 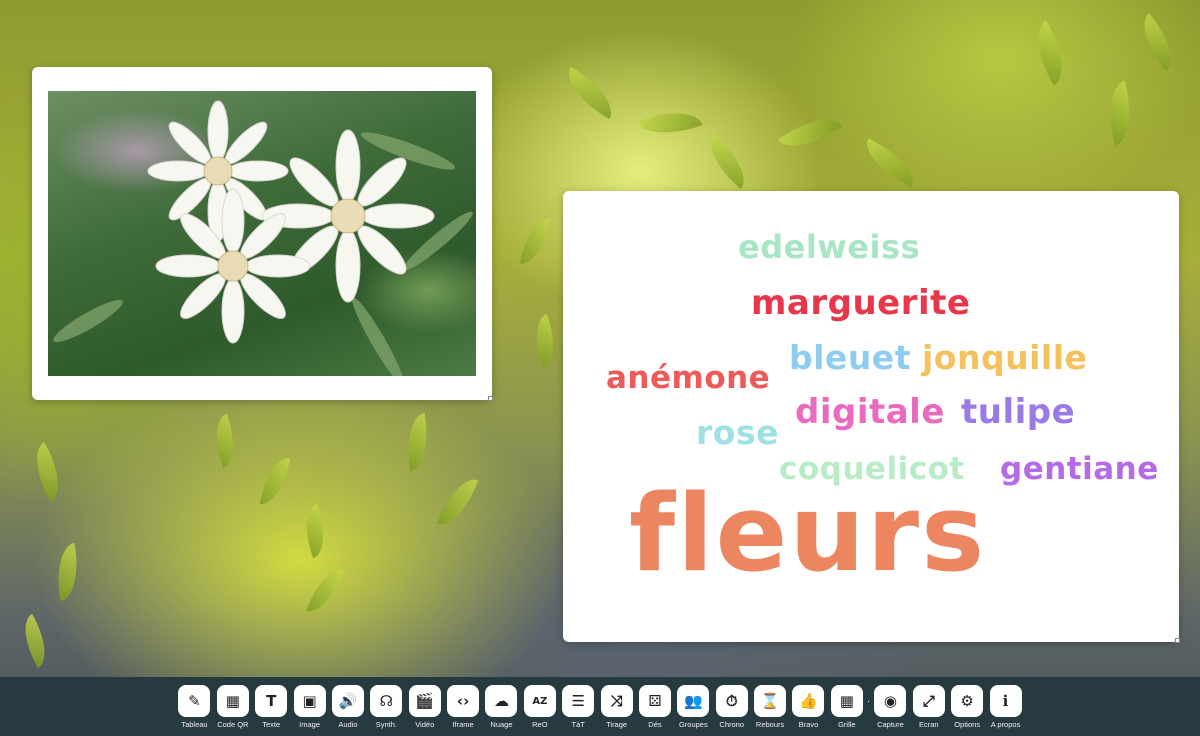 I want to click on toolbar-label: Rebours, so click(x=770, y=724).